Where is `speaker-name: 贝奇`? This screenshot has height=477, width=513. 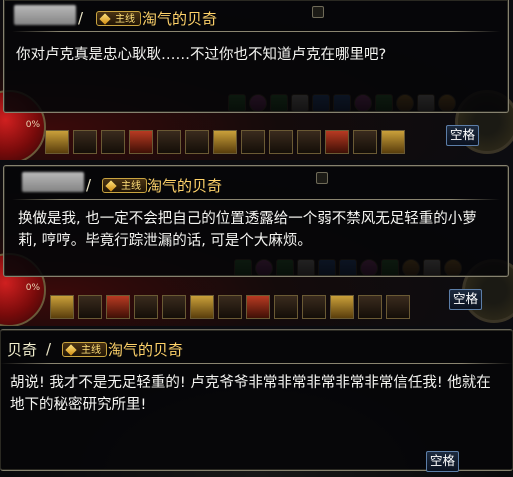
speaker-name: 贝奇 is located at coordinates (22, 350).